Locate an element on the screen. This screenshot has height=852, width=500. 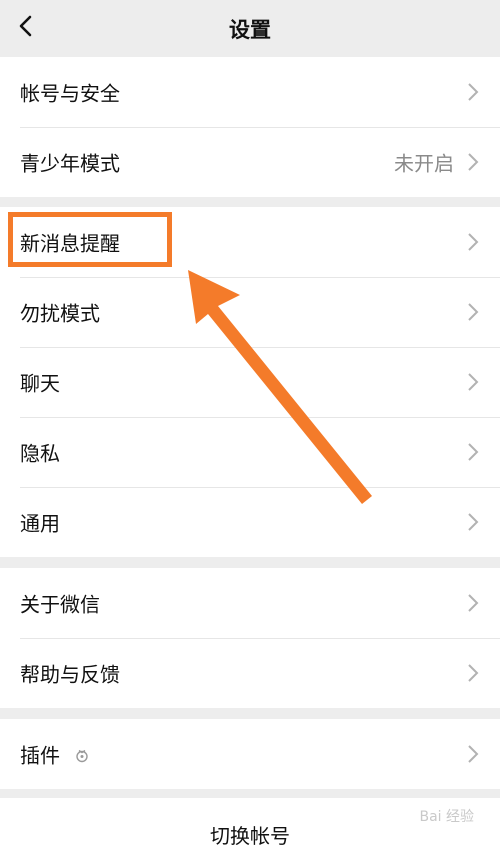
settings-item-plugins: 插件 is located at coordinates (250, 754).